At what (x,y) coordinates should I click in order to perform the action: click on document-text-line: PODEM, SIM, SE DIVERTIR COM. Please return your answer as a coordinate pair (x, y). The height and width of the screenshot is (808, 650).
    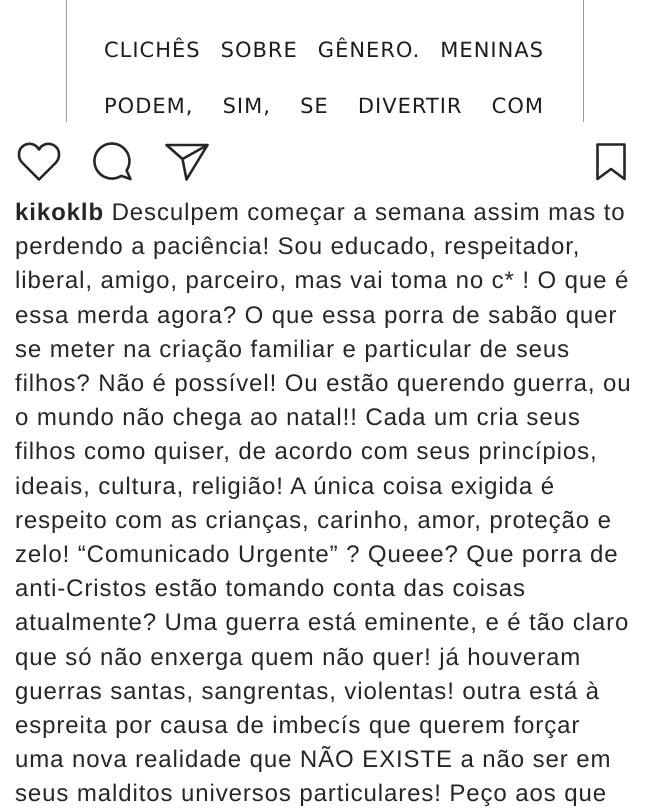
    Looking at the image, I should click on (324, 106).